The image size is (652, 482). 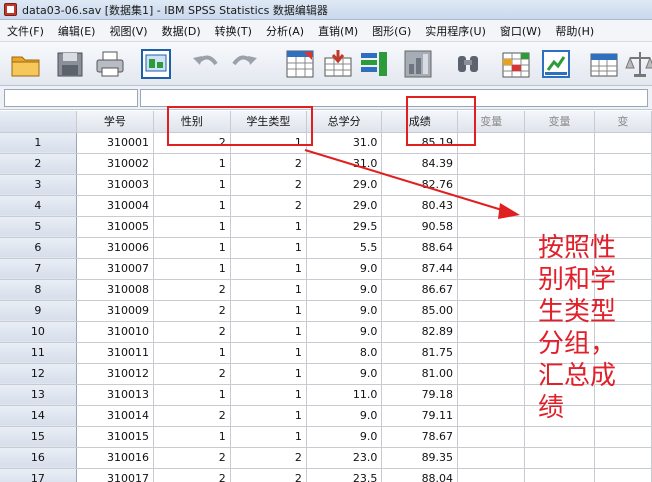 I want to click on annotation-note: 按照性别和学生类型分组，汇总成绩, so click(x=577, y=328).